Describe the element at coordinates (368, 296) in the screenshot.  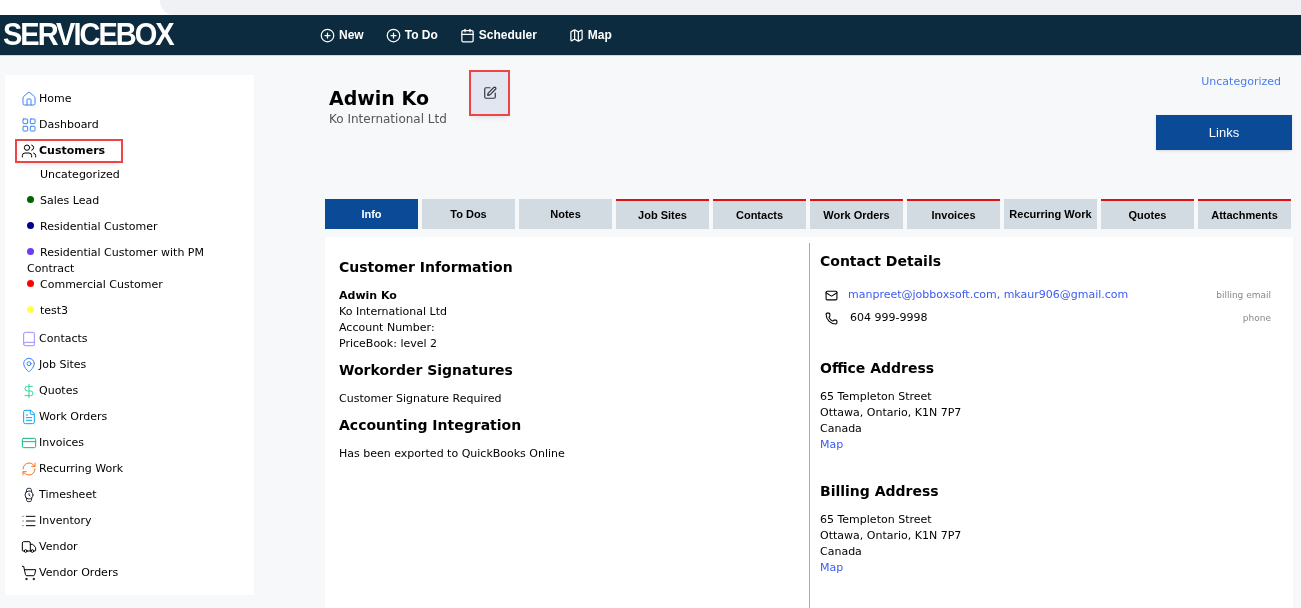
I see `info-text: Adwin Ko` at that location.